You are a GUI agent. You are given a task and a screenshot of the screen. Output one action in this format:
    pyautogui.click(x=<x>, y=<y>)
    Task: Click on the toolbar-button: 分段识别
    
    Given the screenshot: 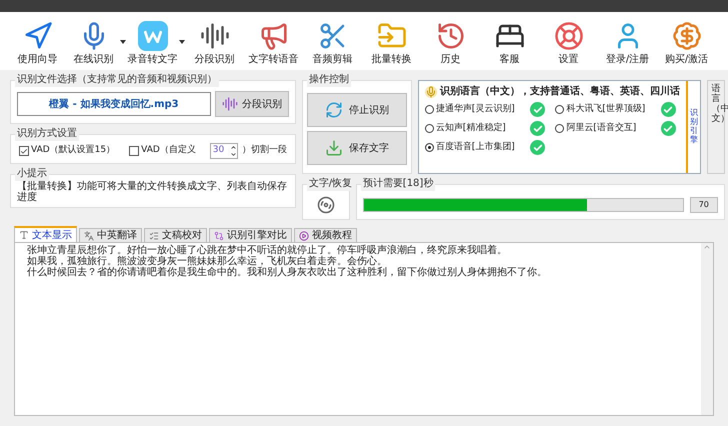 What is the action you would take?
    pyautogui.click(x=214, y=43)
    